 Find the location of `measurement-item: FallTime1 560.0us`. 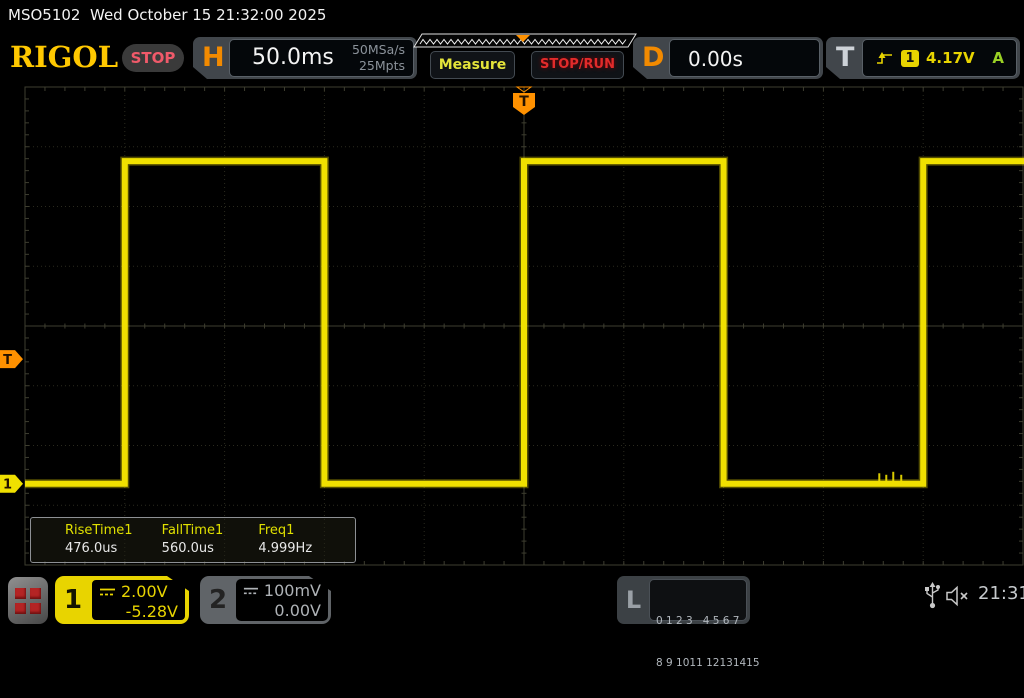

measurement-item: FallTime1 560.0us is located at coordinates (210, 540).